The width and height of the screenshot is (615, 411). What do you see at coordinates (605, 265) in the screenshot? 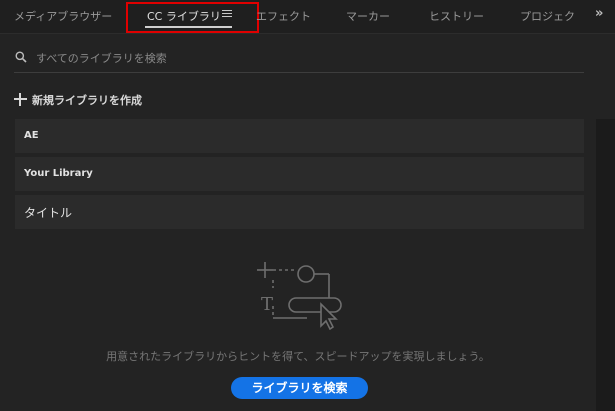
I see `scrollbar` at bounding box center [605, 265].